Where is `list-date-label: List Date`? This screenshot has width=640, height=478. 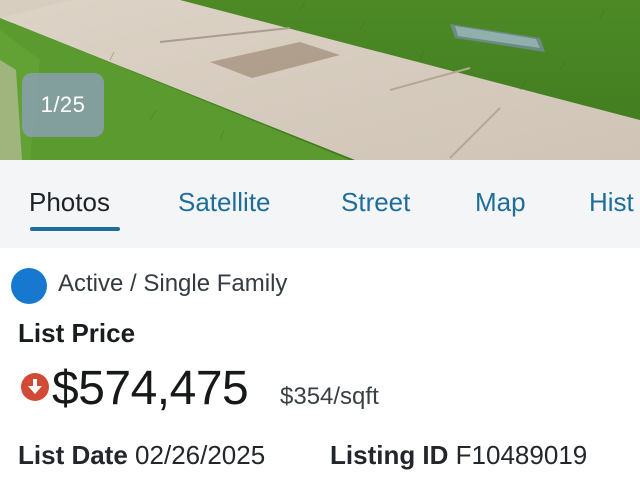
list-date-label: List Date is located at coordinates (73, 455).